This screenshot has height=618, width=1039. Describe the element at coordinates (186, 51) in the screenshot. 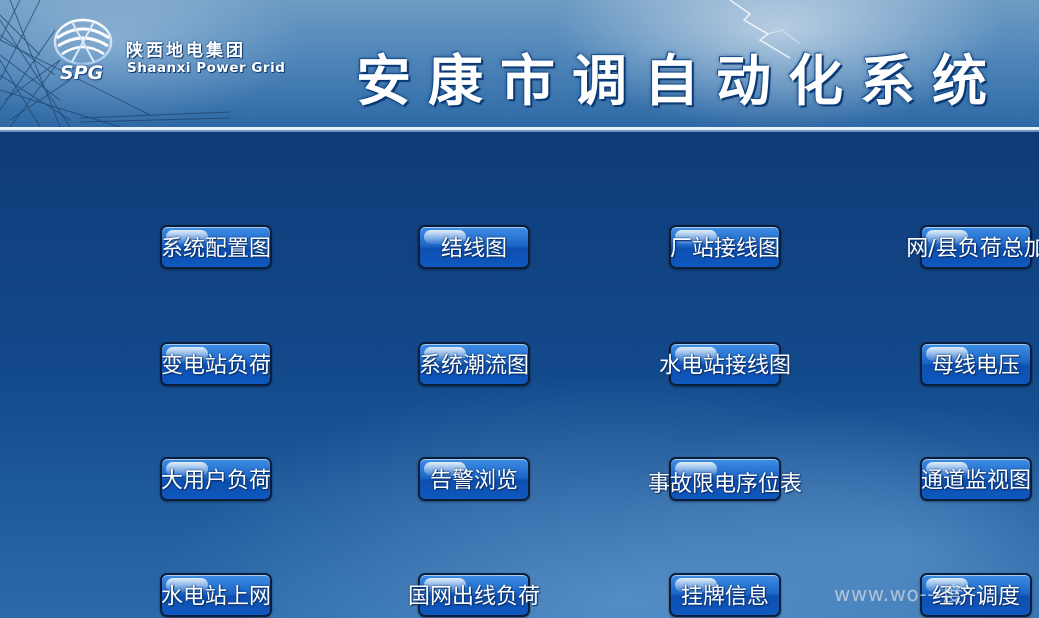

I see `logo-company-name-cn: 陕西地电集团` at that location.